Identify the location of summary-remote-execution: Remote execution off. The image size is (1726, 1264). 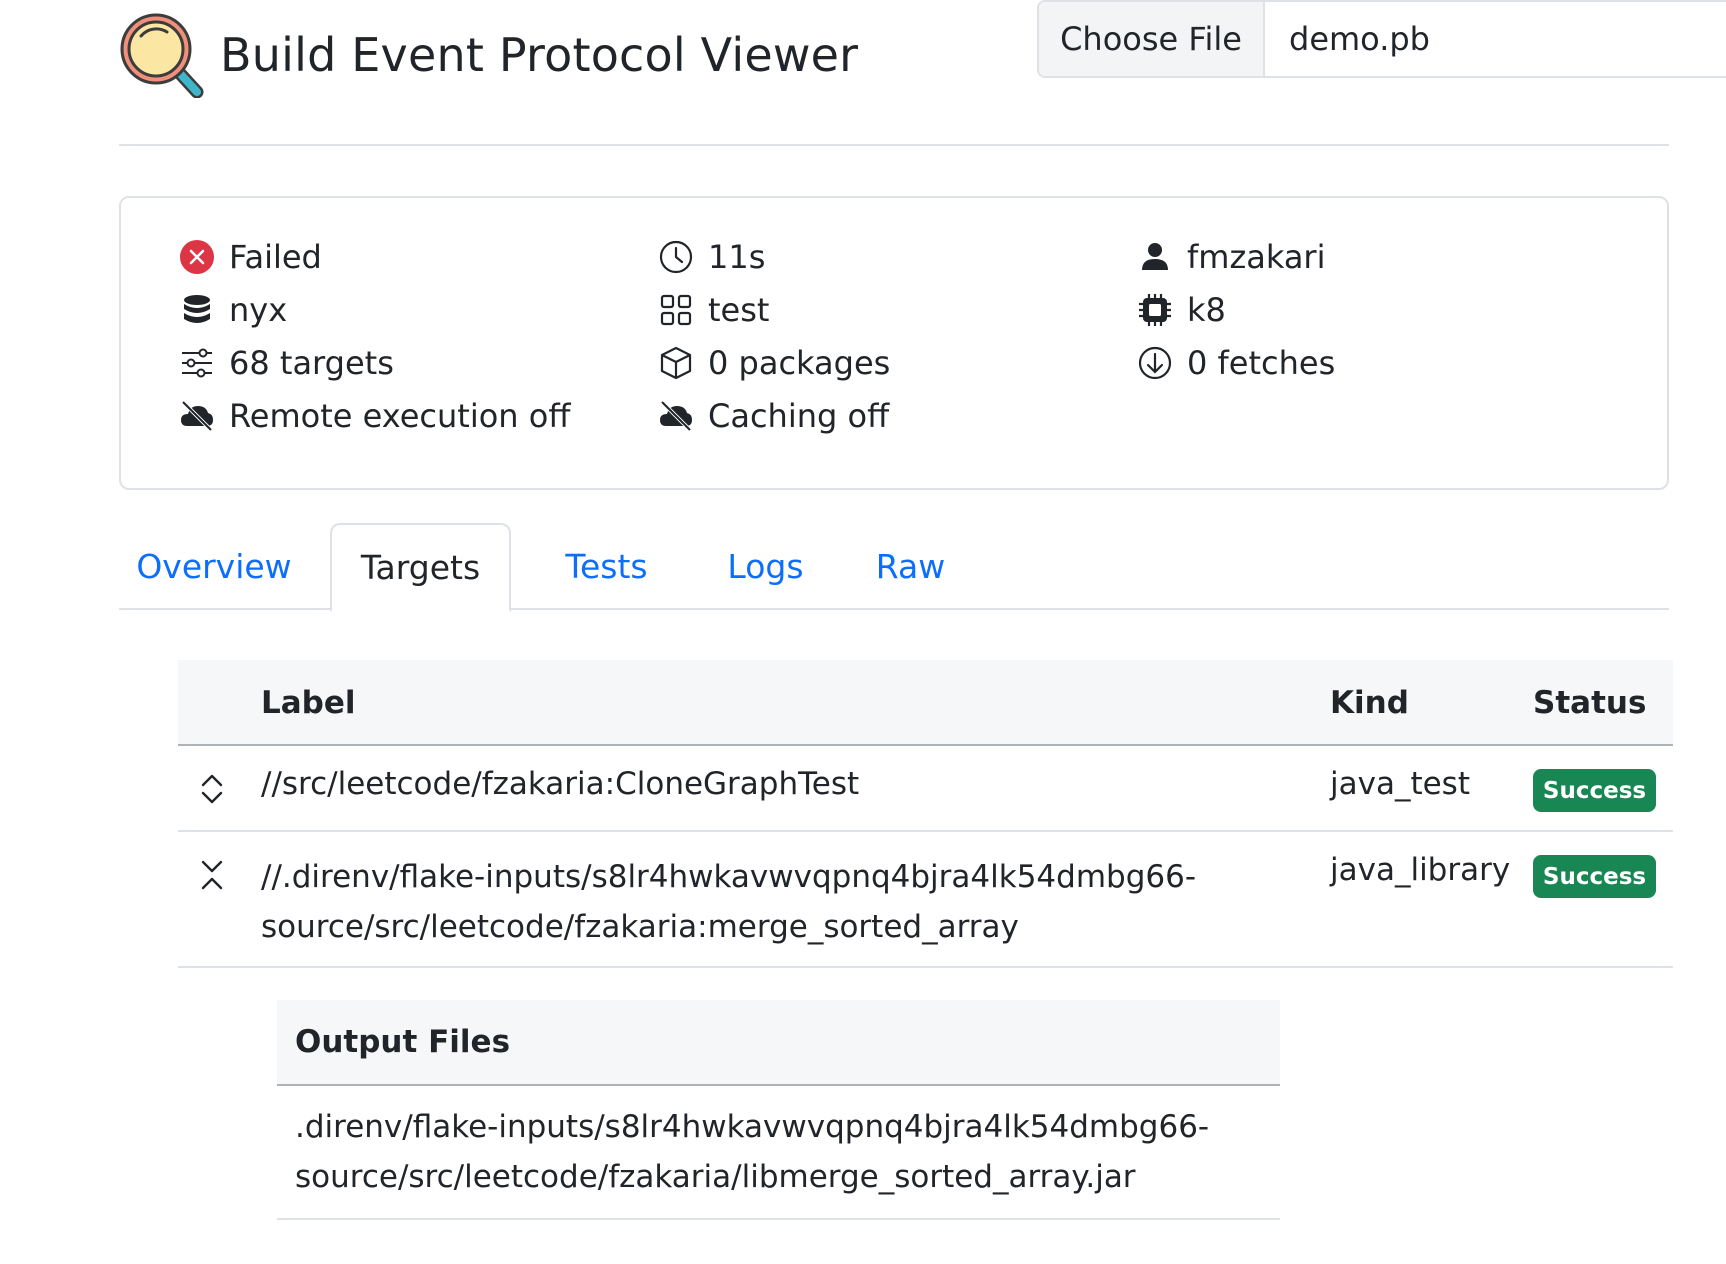
(374, 416).